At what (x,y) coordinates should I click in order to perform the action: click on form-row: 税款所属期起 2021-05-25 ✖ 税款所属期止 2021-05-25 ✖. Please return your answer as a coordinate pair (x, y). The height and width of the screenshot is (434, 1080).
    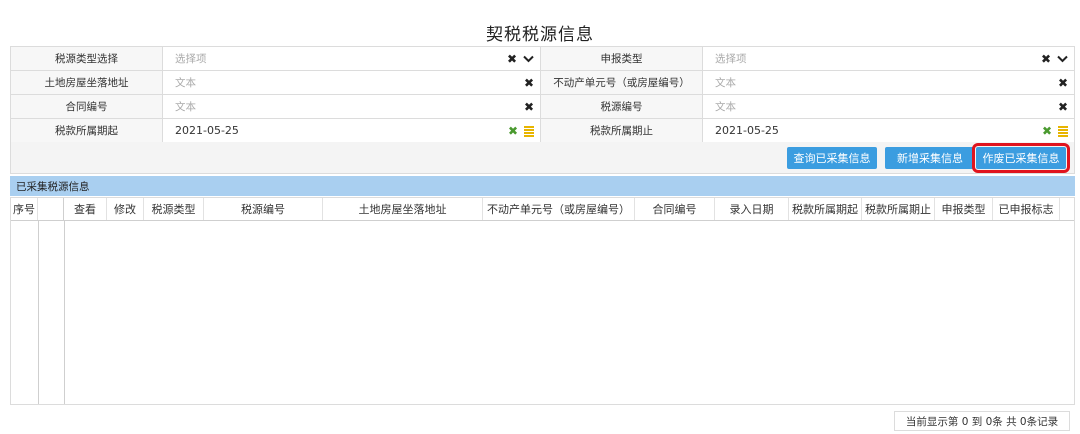
    Looking at the image, I should click on (543, 131).